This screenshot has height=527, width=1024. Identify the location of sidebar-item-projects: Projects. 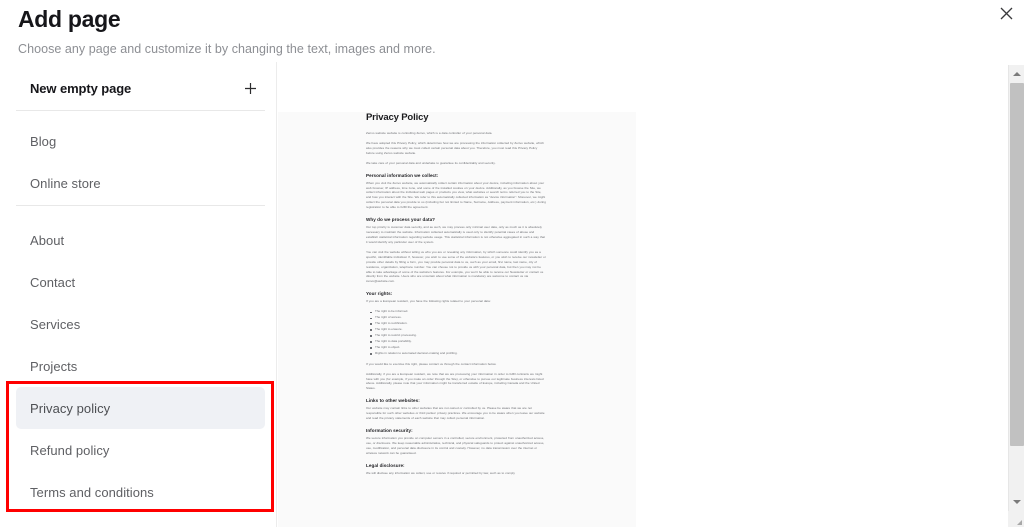
(140, 366).